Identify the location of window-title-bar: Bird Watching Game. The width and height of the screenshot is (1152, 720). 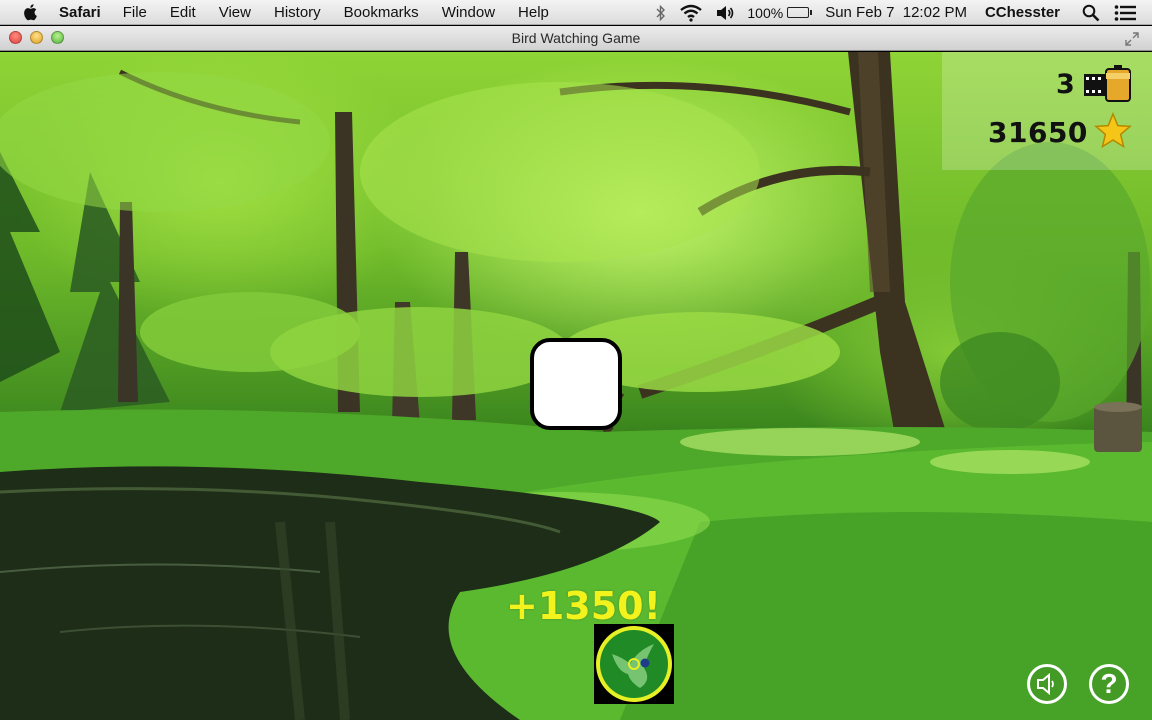
(576, 38).